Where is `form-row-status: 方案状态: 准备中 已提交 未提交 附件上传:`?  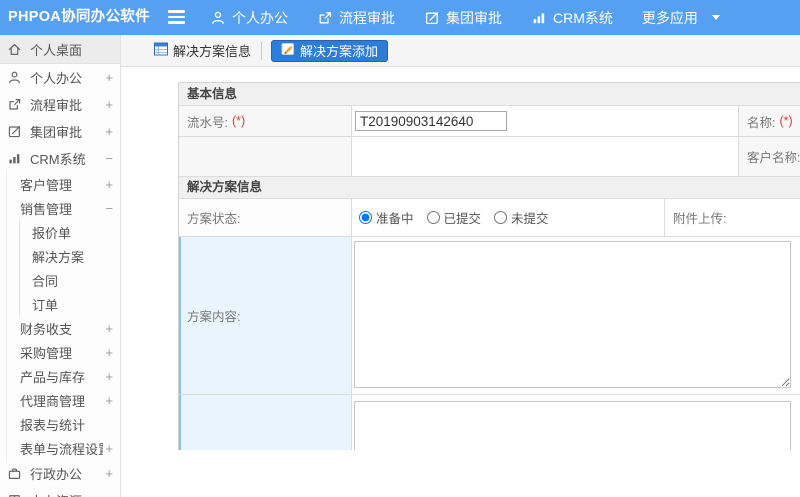 form-row-status: 方案状态: 准备中 已提交 未提交 附件上传: is located at coordinates (489, 217).